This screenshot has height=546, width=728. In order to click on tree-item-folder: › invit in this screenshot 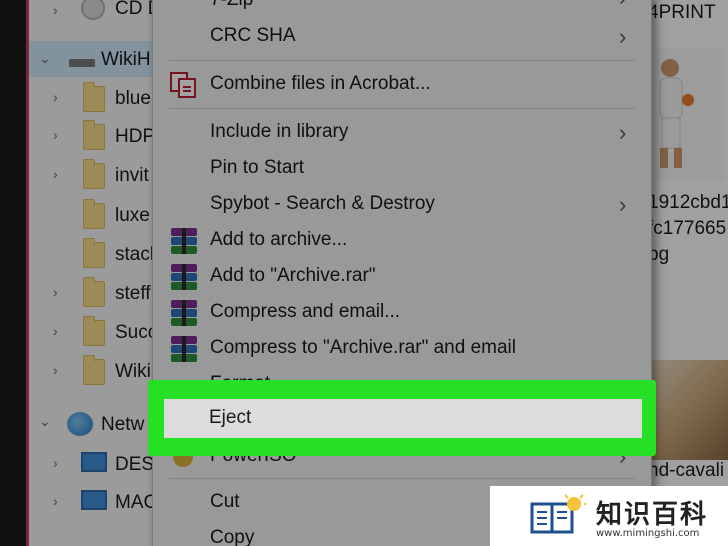, I will do `click(94, 175)`.